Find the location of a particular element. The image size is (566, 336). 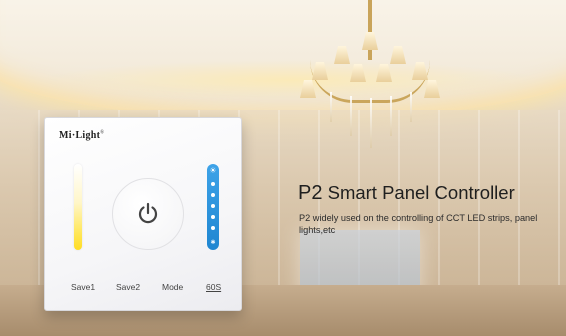

brand-logo: Mi·Light® is located at coordinates (81, 135).